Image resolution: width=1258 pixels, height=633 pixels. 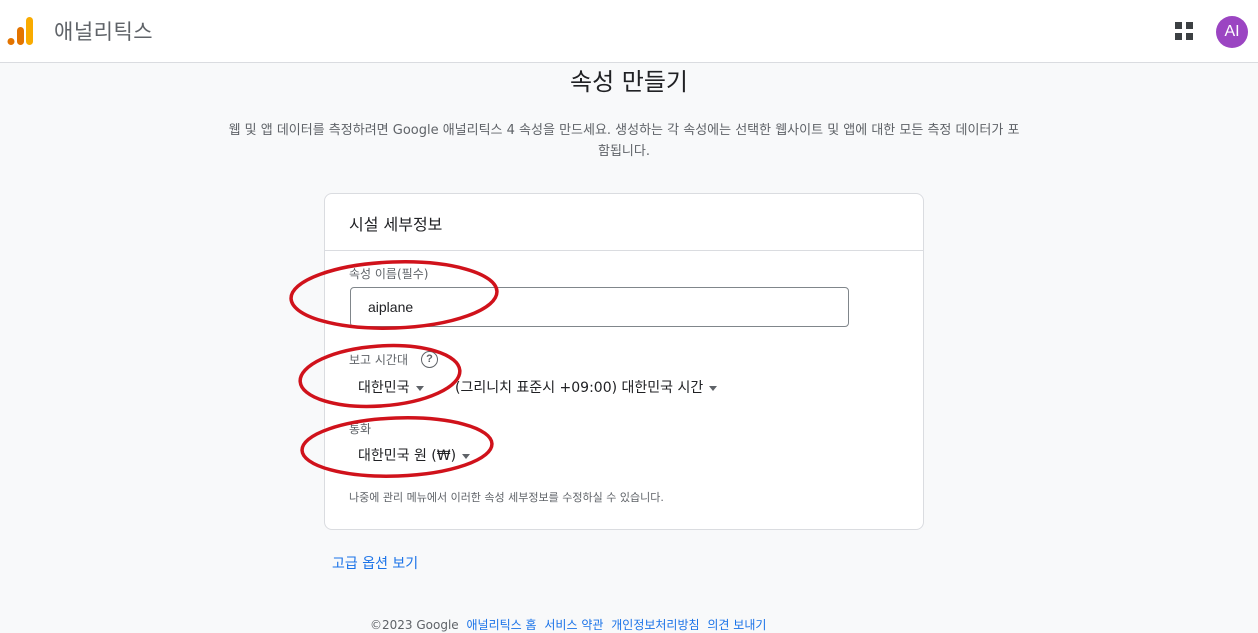 I want to click on advanced-options-link: 고급 옵션 보기, so click(x=375, y=563).